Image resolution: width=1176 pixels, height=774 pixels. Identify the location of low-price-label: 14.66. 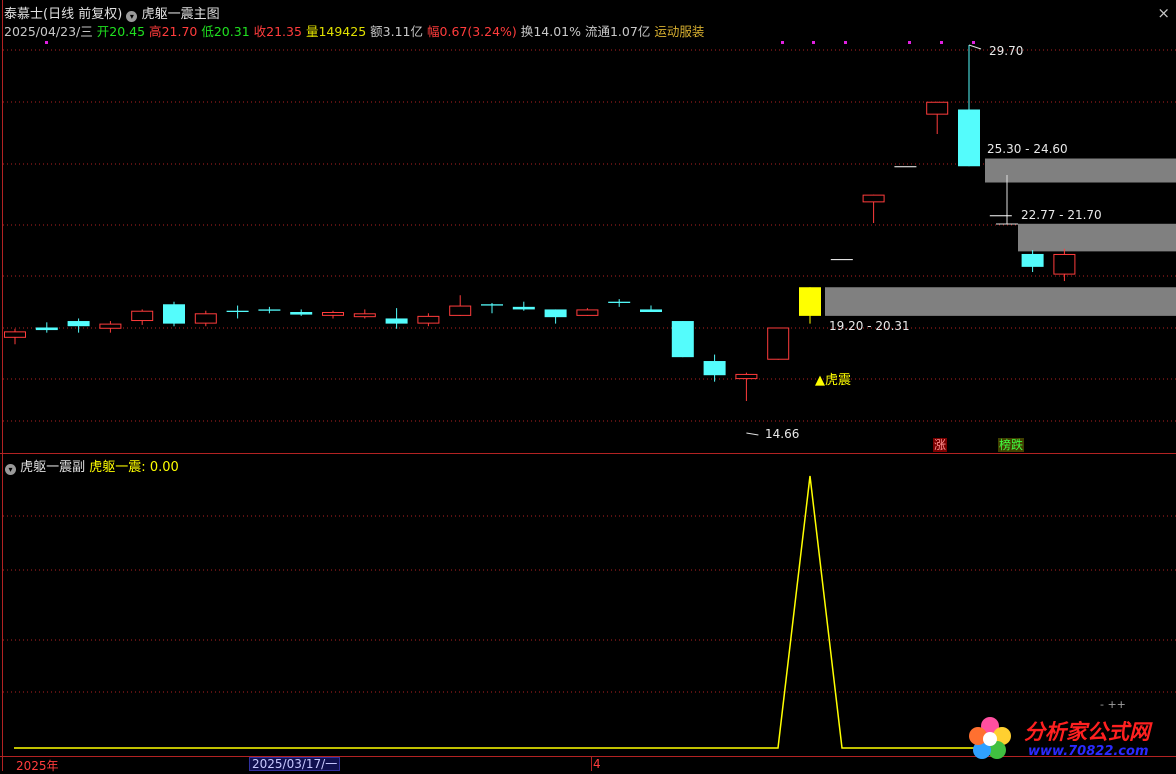
(782, 434).